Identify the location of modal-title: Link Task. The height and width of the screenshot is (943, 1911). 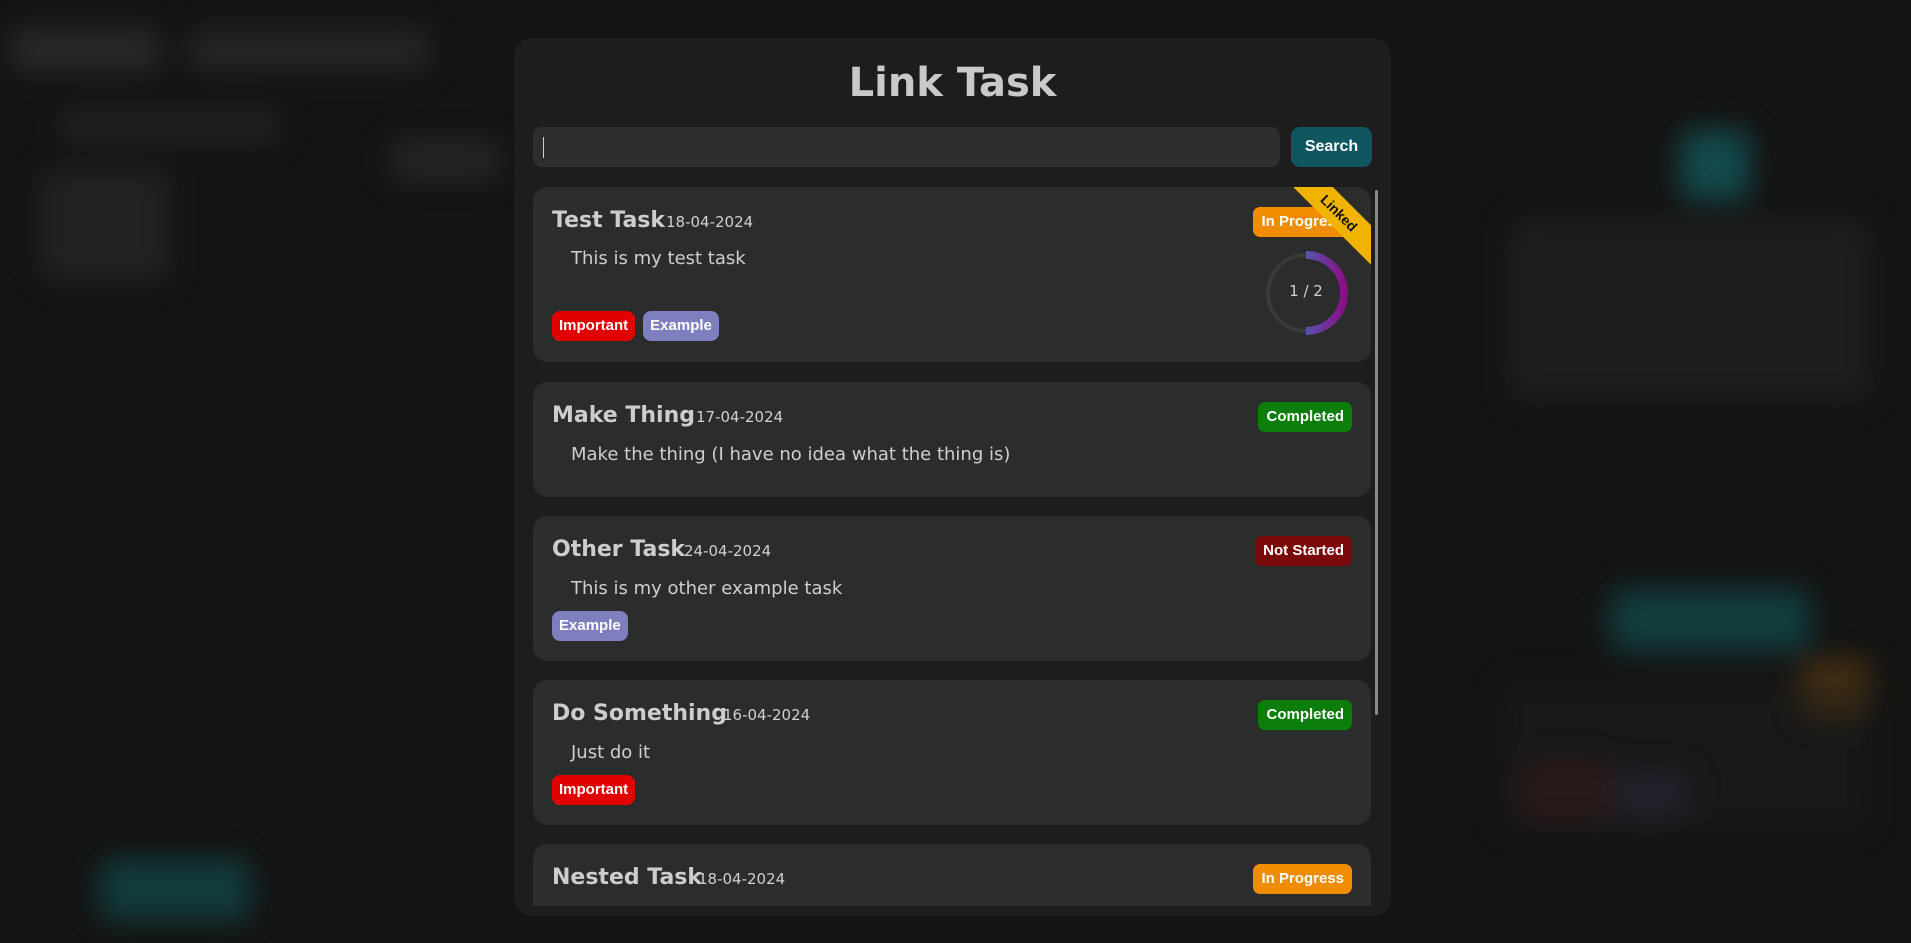
(952, 83).